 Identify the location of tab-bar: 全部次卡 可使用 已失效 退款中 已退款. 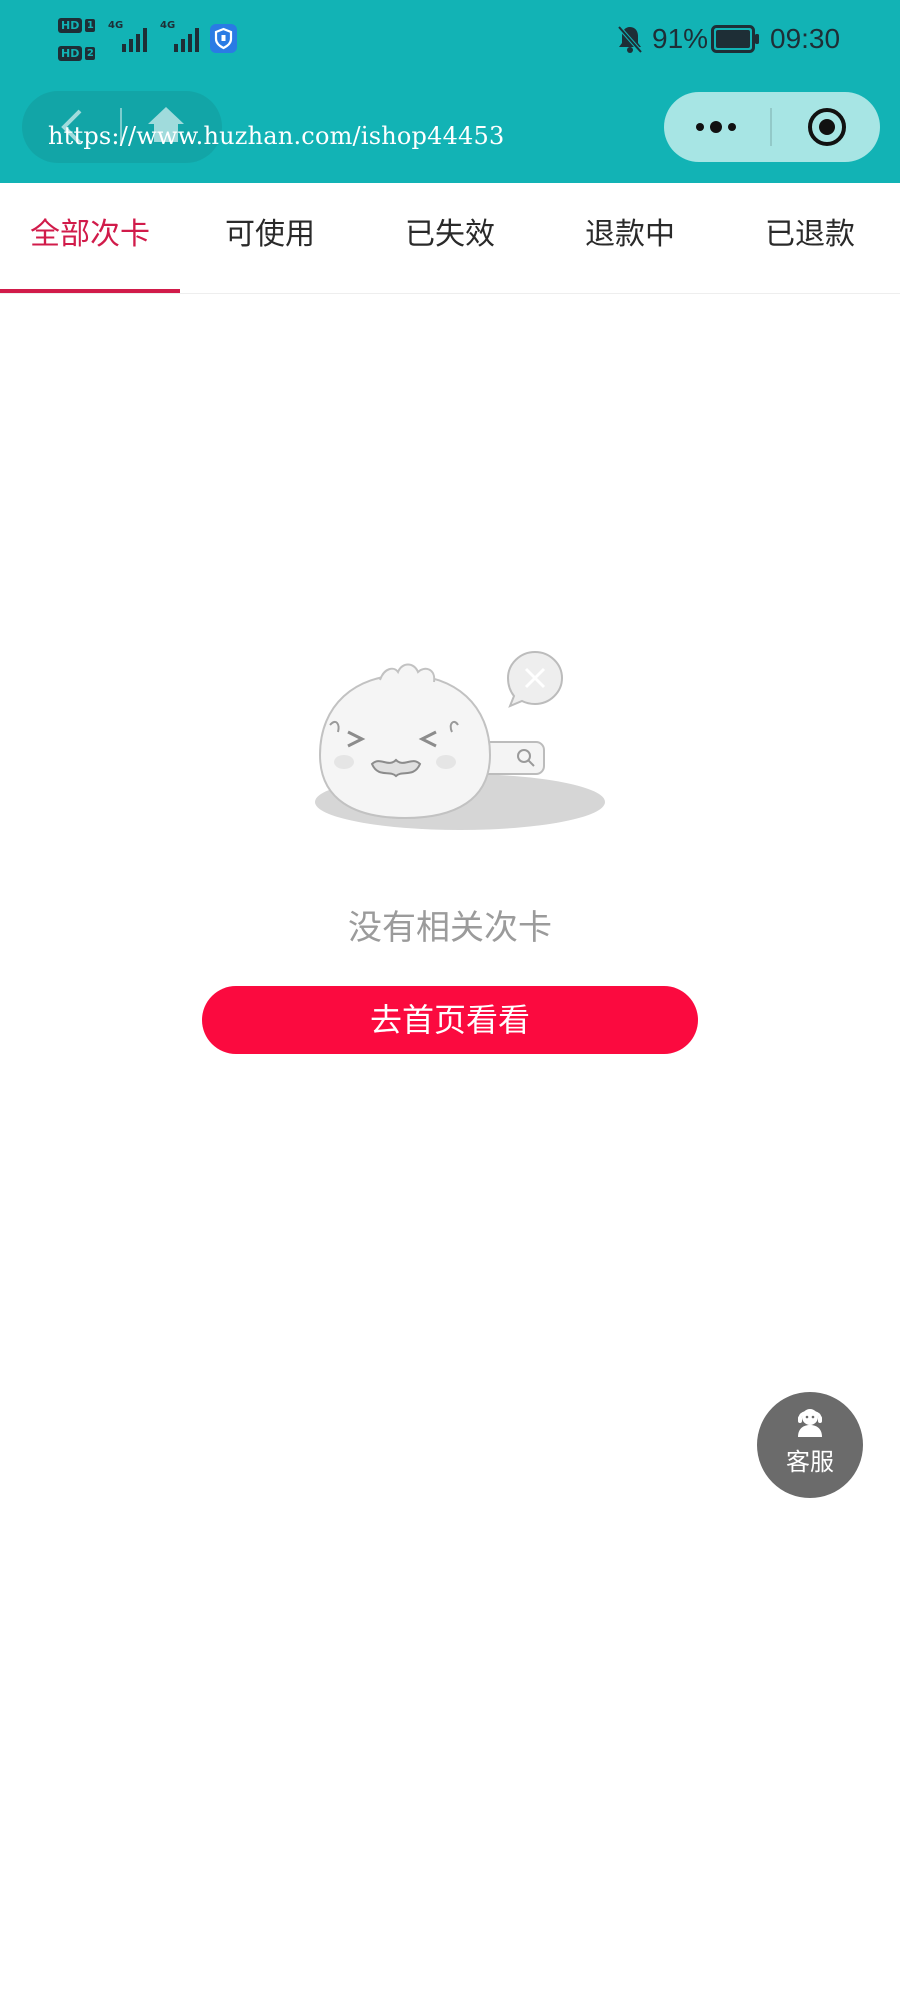
(450, 238).